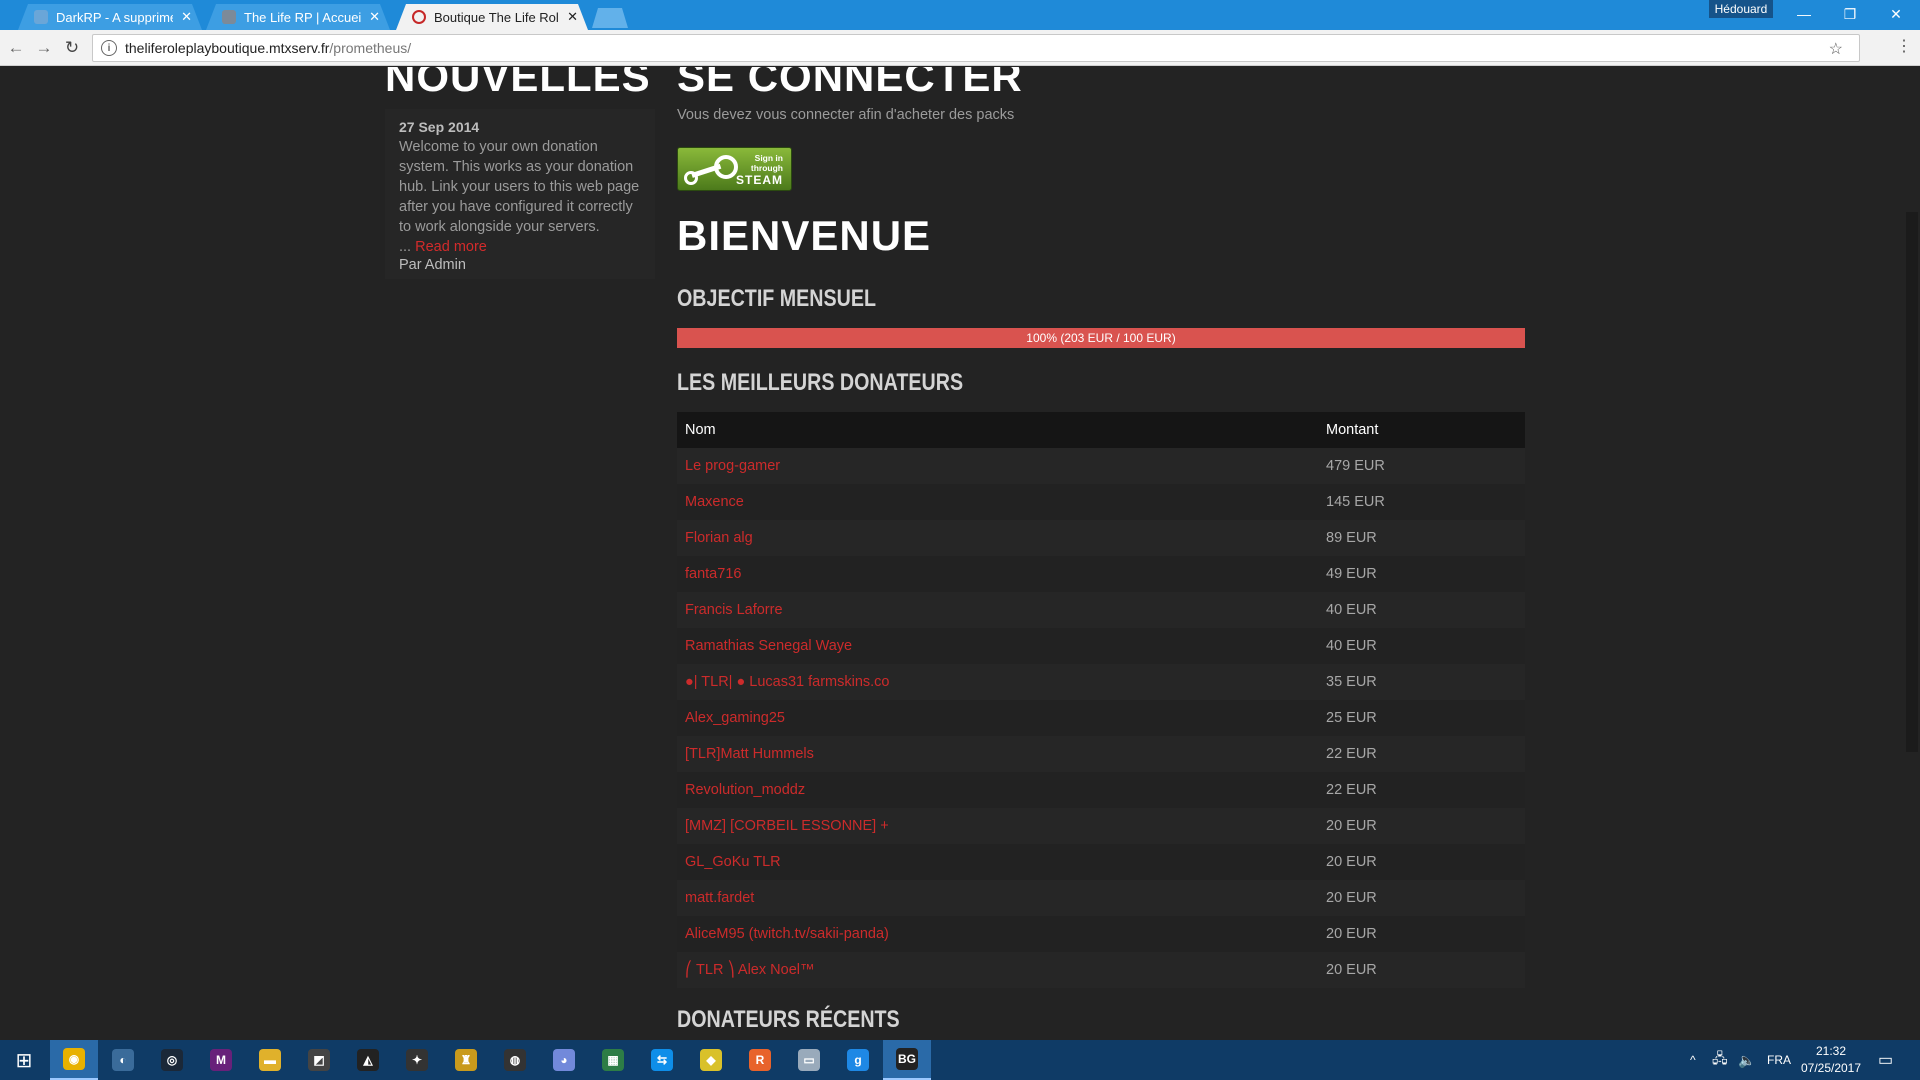 This screenshot has width=1920, height=1080. I want to click on taskbar-app-6-button: ◩, so click(319, 1060).